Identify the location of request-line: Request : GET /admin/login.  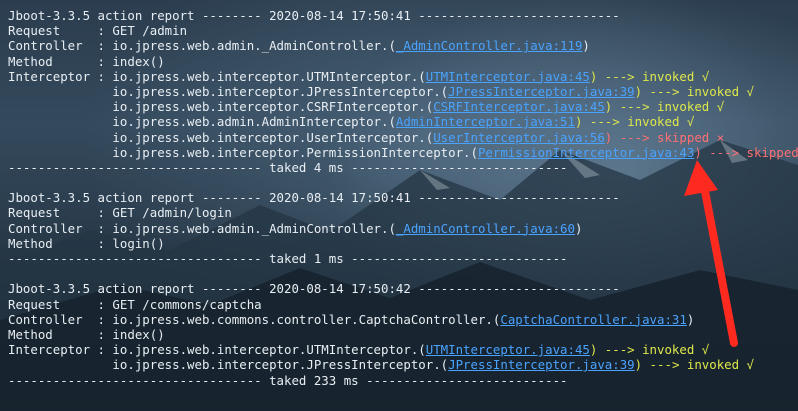
(120, 213).